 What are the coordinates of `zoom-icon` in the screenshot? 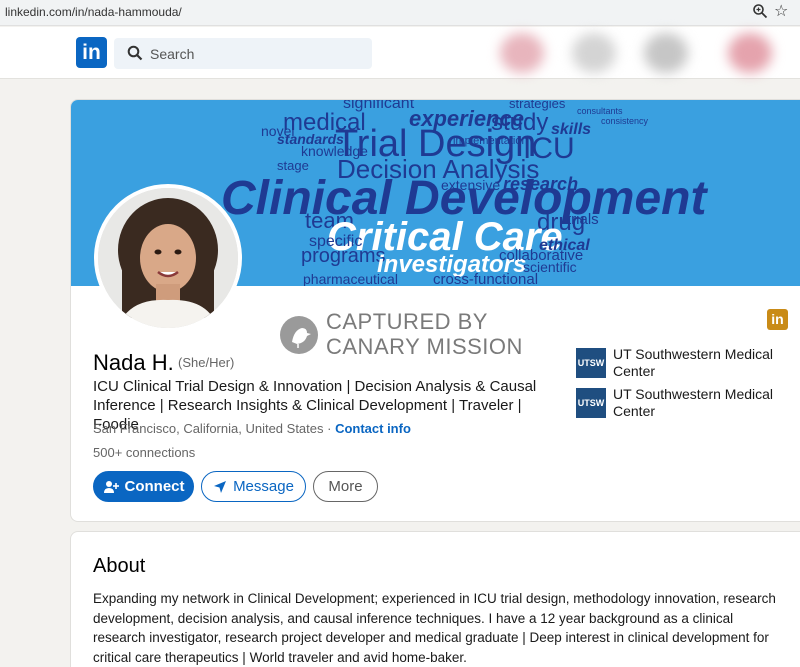 It's located at (760, 11).